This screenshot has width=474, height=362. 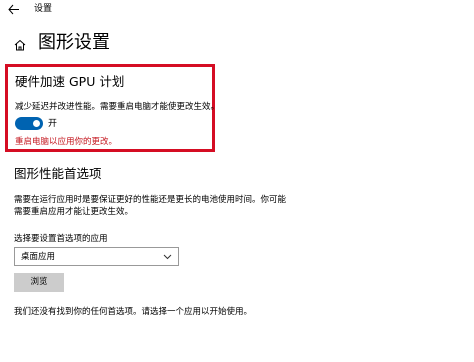 I want to click on no-preferences-message: 我们还没有找到你的任何首选项。请选择一个应用以开始使用。, so click(x=133, y=312).